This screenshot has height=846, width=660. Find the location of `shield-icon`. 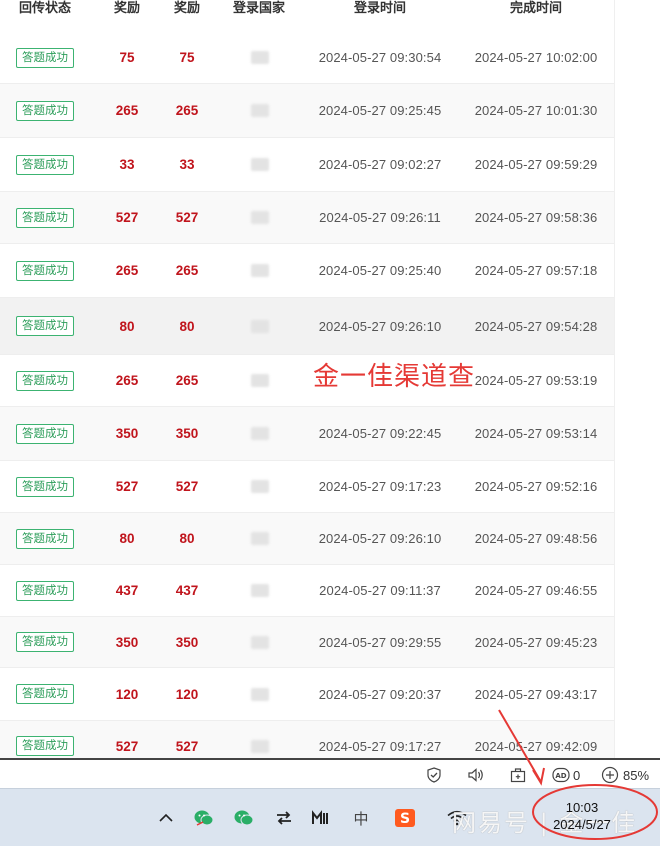

shield-icon is located at coordinates (434, 775).